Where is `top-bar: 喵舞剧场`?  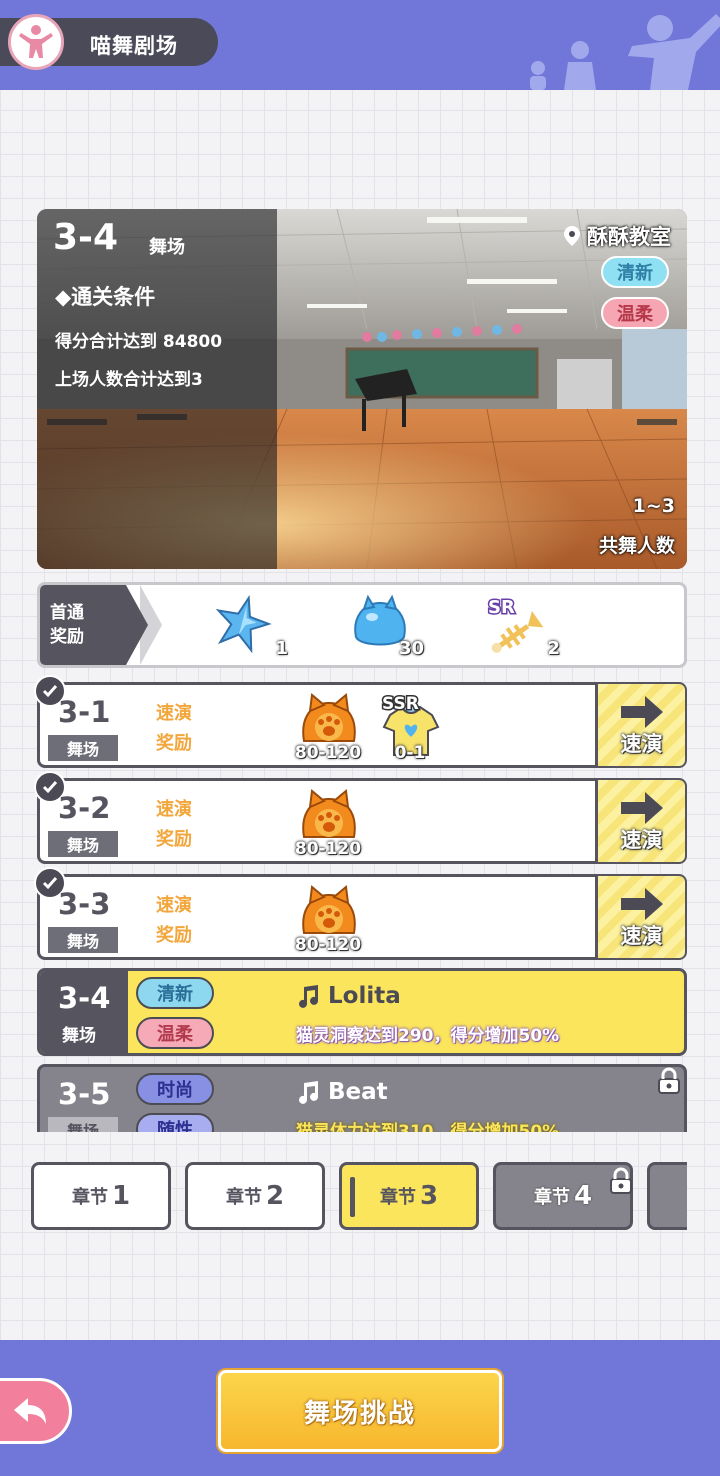 top-bar: 喵舞剧场 is located at coordinates (360, 45).